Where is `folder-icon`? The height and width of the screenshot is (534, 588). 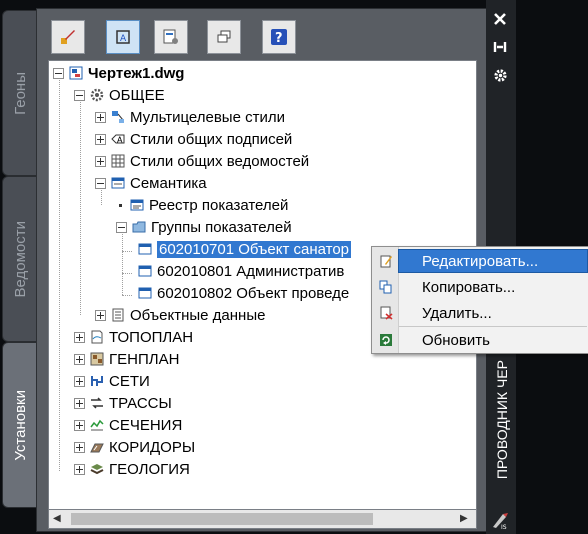 folder-icon is located at coordinates (139, 227).